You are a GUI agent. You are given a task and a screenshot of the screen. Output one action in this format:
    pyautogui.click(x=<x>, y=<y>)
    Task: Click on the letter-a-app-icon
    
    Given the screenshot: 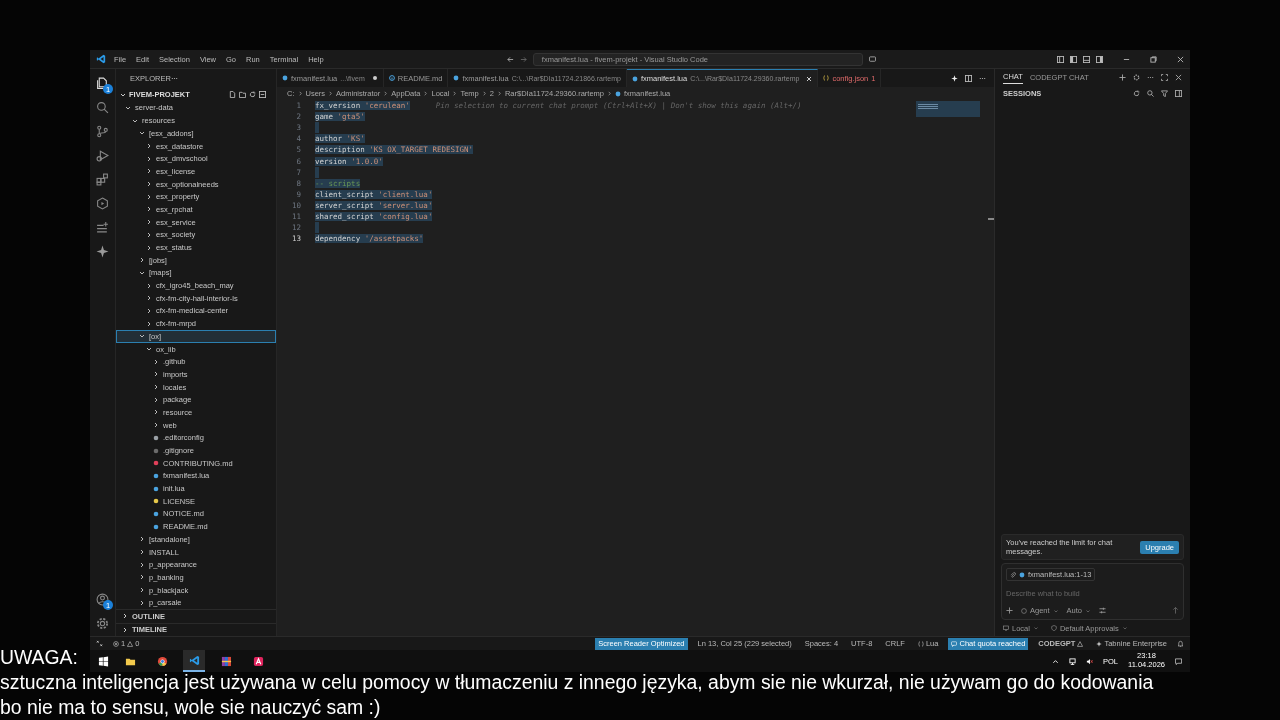 What is the action you would take?
    pyautogui.click(x=258, y=661)
    